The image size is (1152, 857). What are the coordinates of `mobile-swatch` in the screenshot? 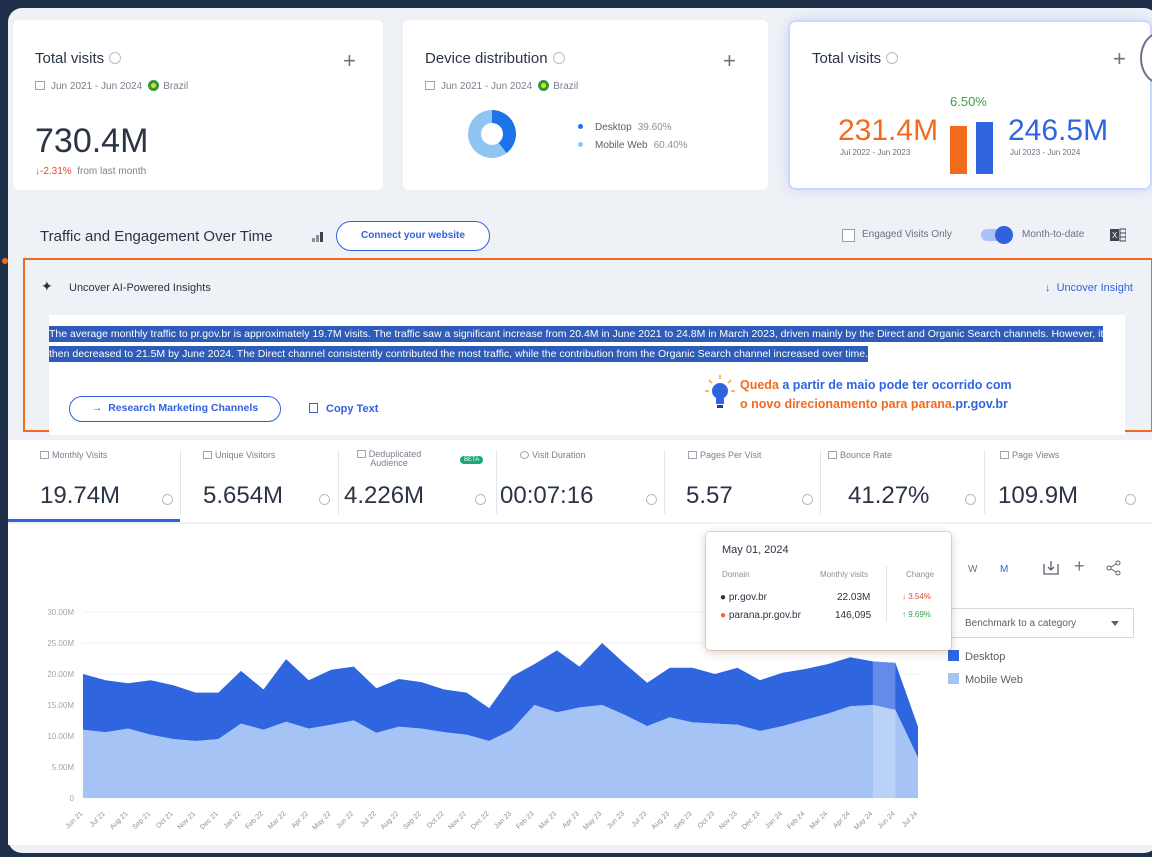 It's located at (953, 678).